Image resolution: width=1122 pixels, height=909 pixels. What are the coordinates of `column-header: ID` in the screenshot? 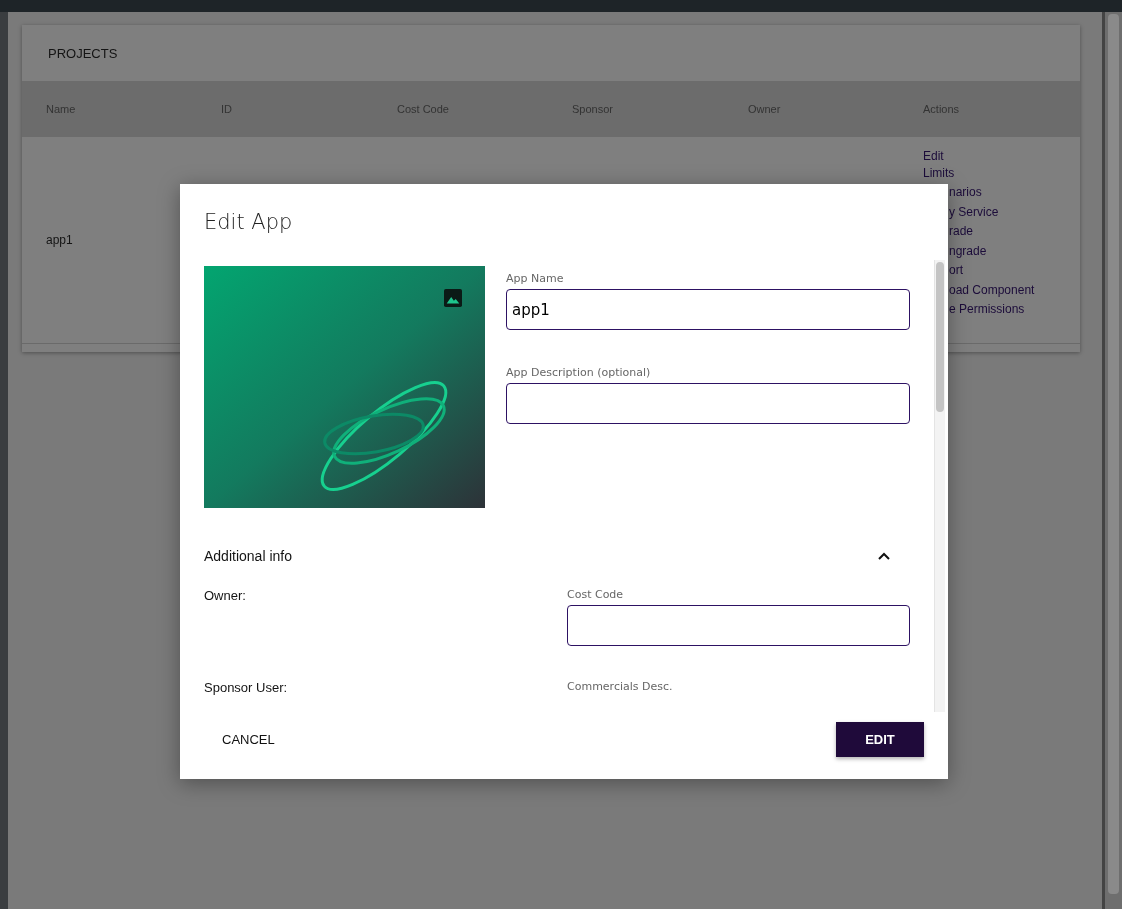 It's located at (226, 109).